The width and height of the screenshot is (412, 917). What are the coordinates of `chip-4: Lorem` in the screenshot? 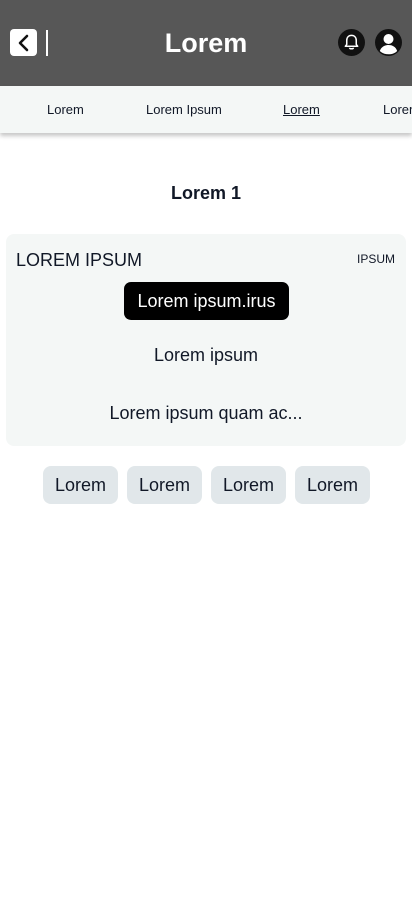 It's located at (332, 485).